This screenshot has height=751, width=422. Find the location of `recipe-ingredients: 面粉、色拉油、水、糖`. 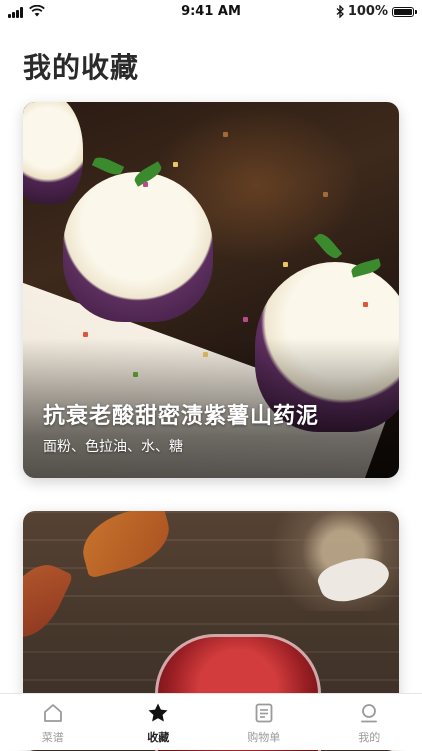

recipe-ingredients: 面粉、色拉油、水、糖 is located at coordinates (113, 446).